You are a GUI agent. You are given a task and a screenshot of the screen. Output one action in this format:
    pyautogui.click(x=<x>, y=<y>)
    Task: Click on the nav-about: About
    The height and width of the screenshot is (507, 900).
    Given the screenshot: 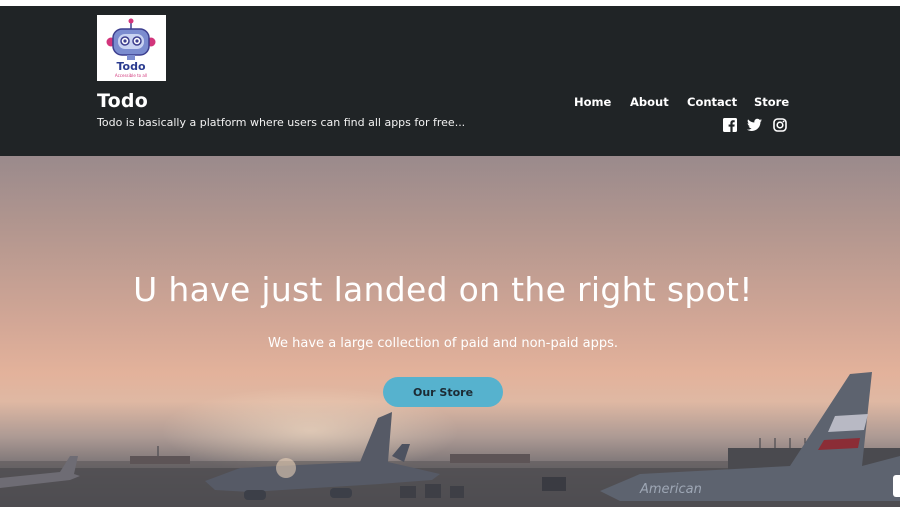 What is the action you would take?
    pyautogui.click(x=649, y=102)
    